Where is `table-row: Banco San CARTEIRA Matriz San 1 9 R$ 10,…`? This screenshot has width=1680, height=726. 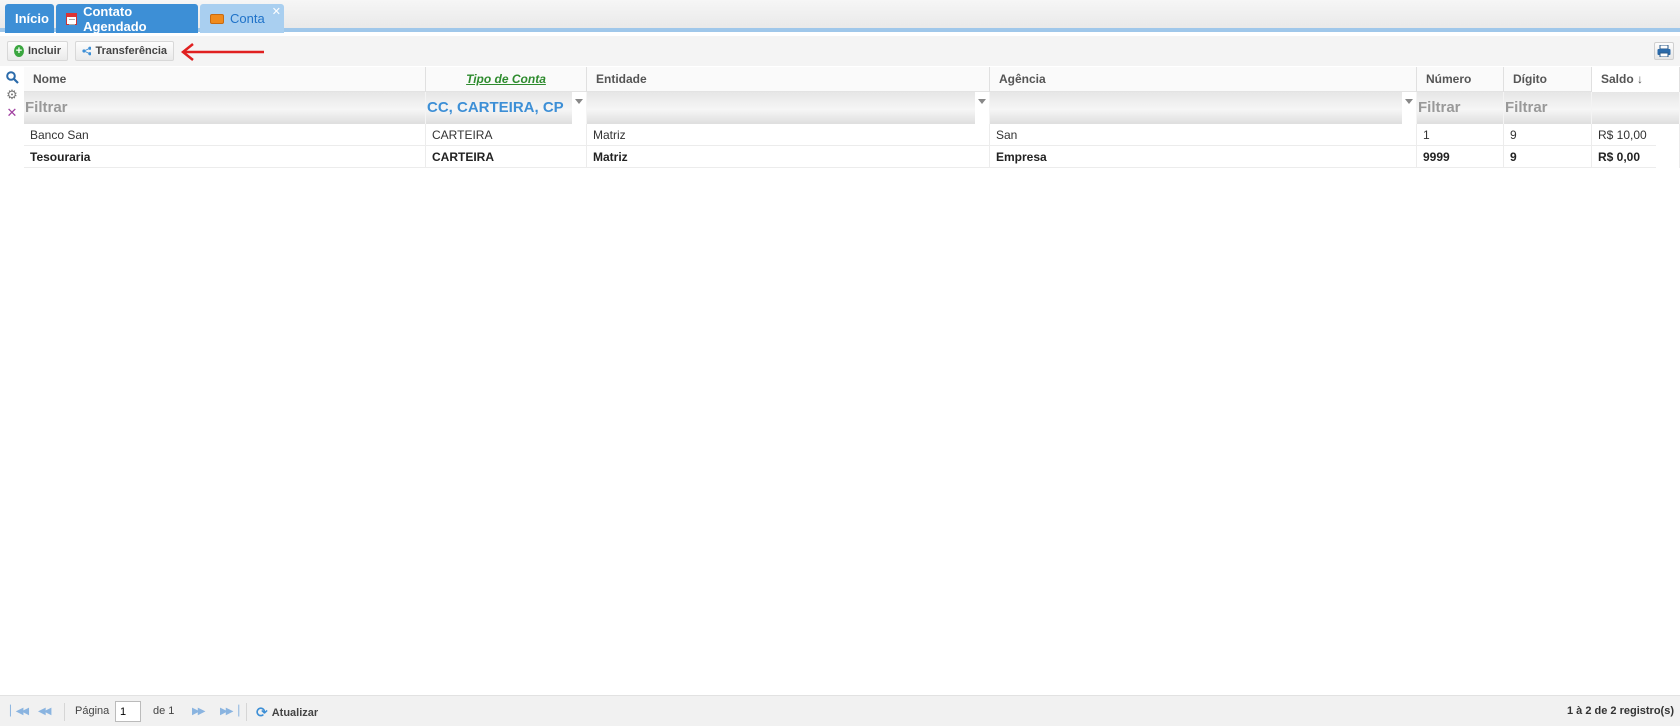 table-row: Banco San CARTEIRA Matriz San 1 9 R$ 10,… is located at coordinates (852, 135).